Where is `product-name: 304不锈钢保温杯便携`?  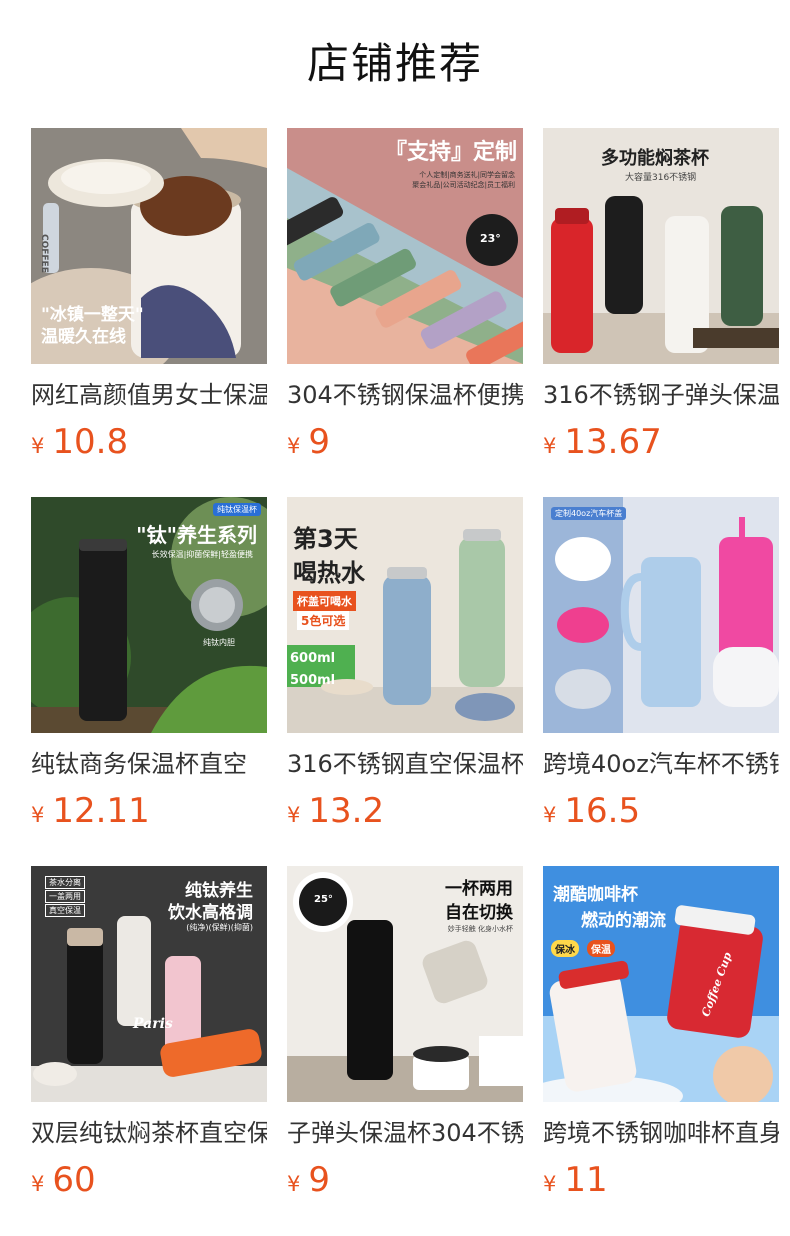 product-name: 304不锈钢保温杯便携 is located at coordinates (405, 395).